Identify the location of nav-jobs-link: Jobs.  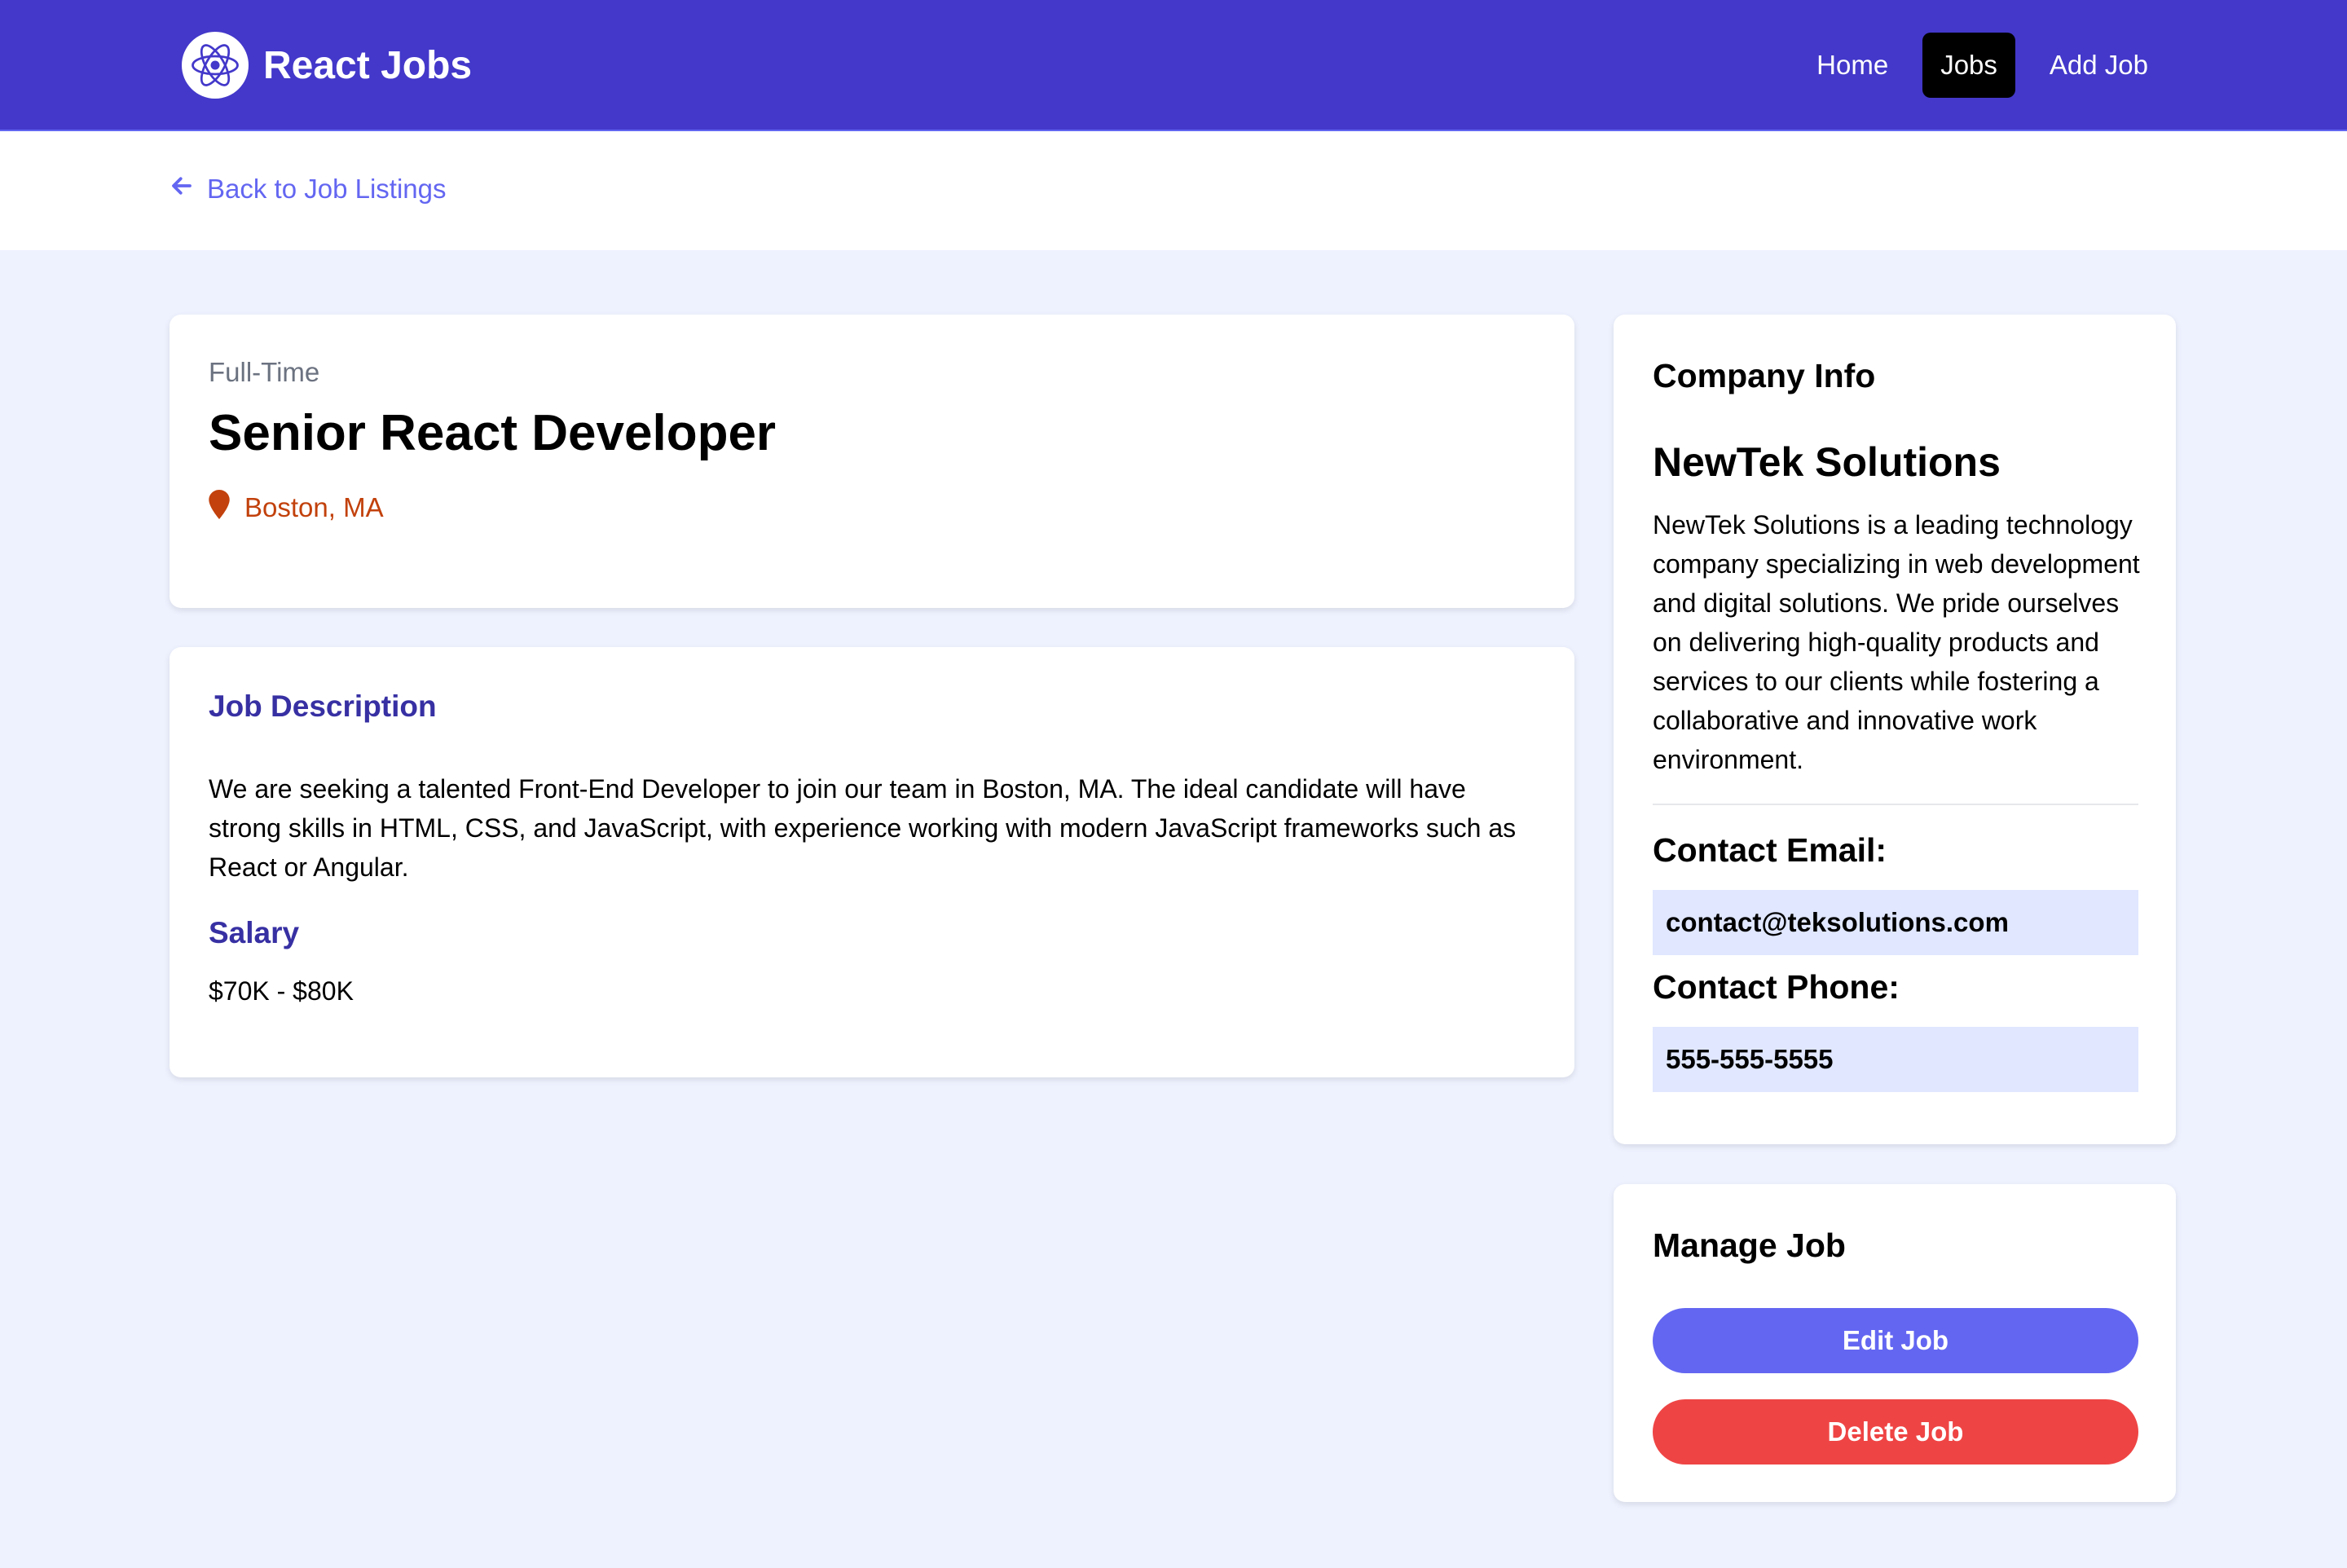
(1969, 65).